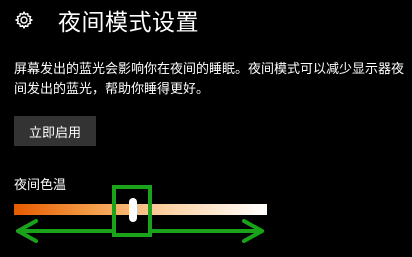 The height and width of the screenshot is (257, 412). What do you see at coordinates (132, 210) in the screenshot?
I see `color-temperature-slider-thumb` at bounding box center [132, 210].